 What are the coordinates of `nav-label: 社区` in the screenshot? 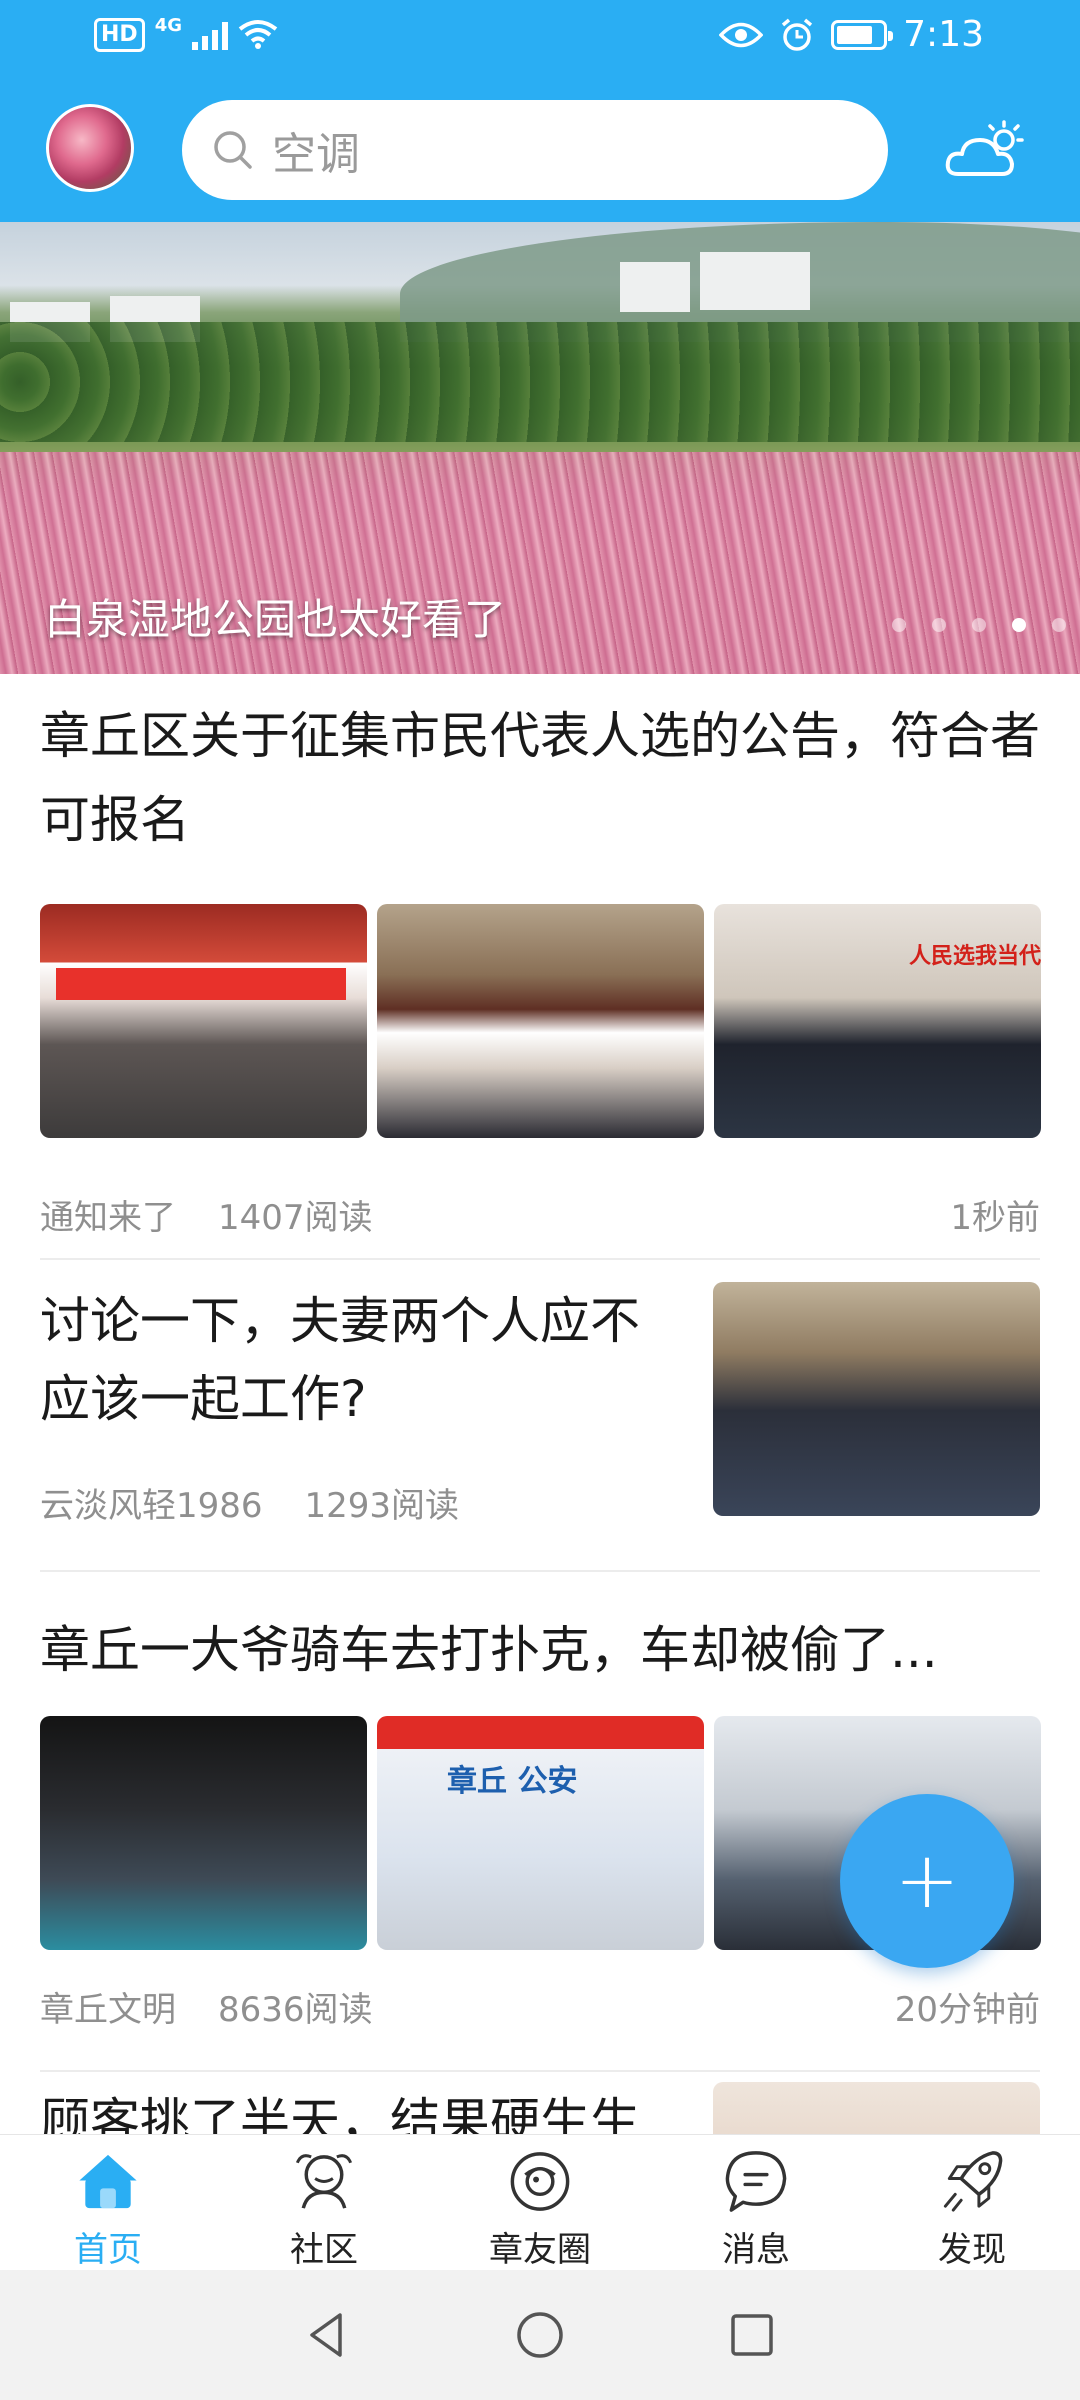 It's located at (324, 2250).